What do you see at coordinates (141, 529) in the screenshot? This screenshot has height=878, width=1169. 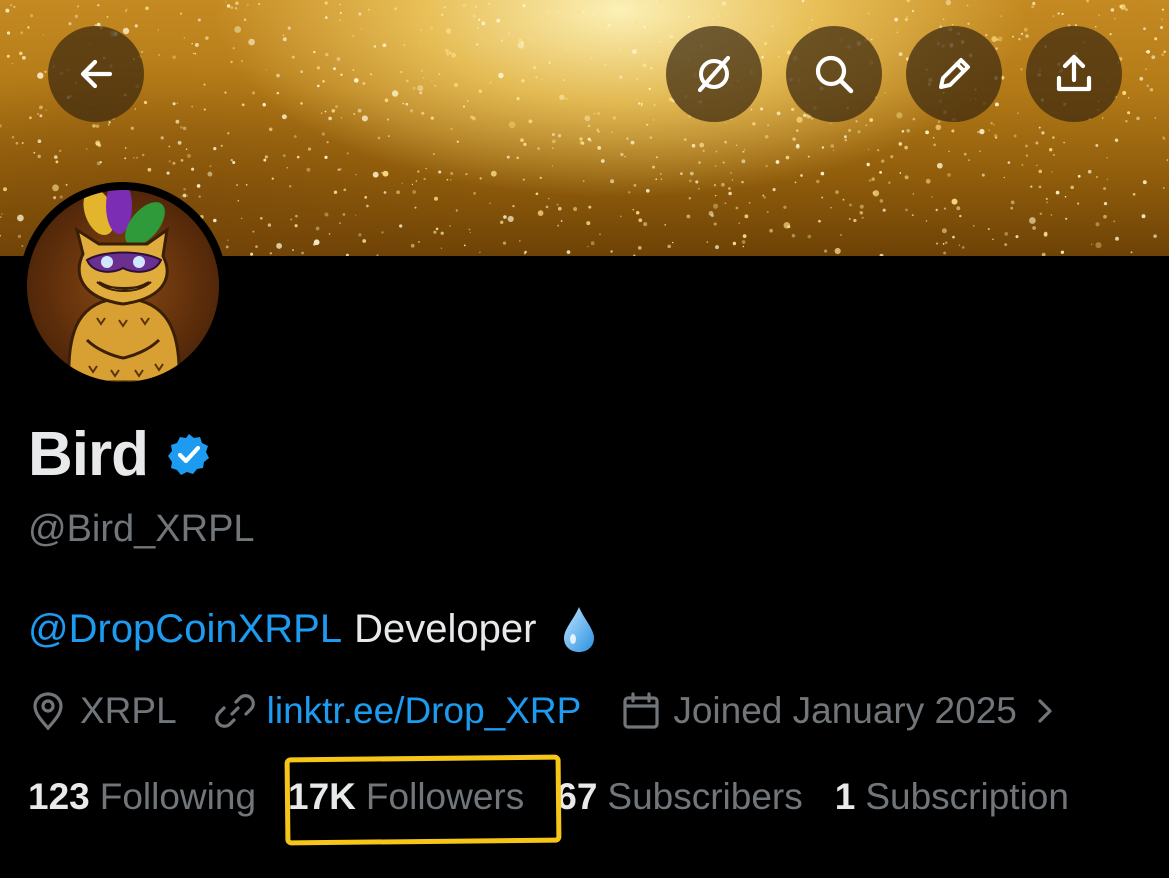 I see `user-handle: @Bird_XRPL` at bounding box center [141, 529].